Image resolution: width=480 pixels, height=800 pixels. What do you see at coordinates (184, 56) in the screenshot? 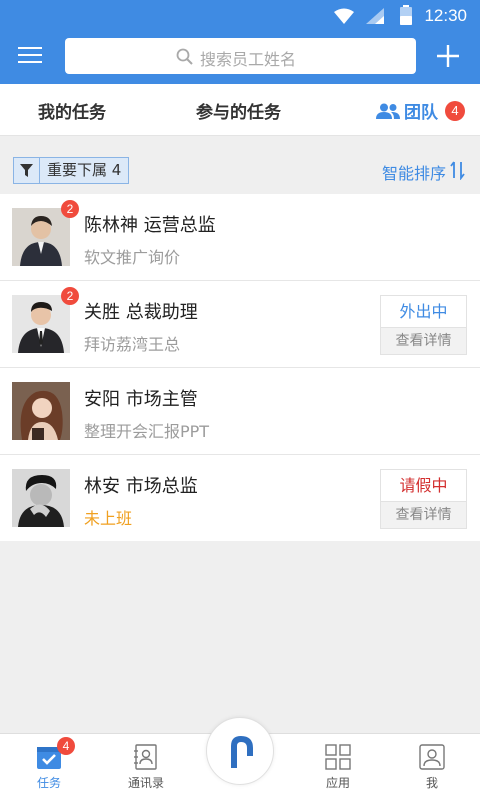
I see `search-icon` at bounding box center [184, 56].